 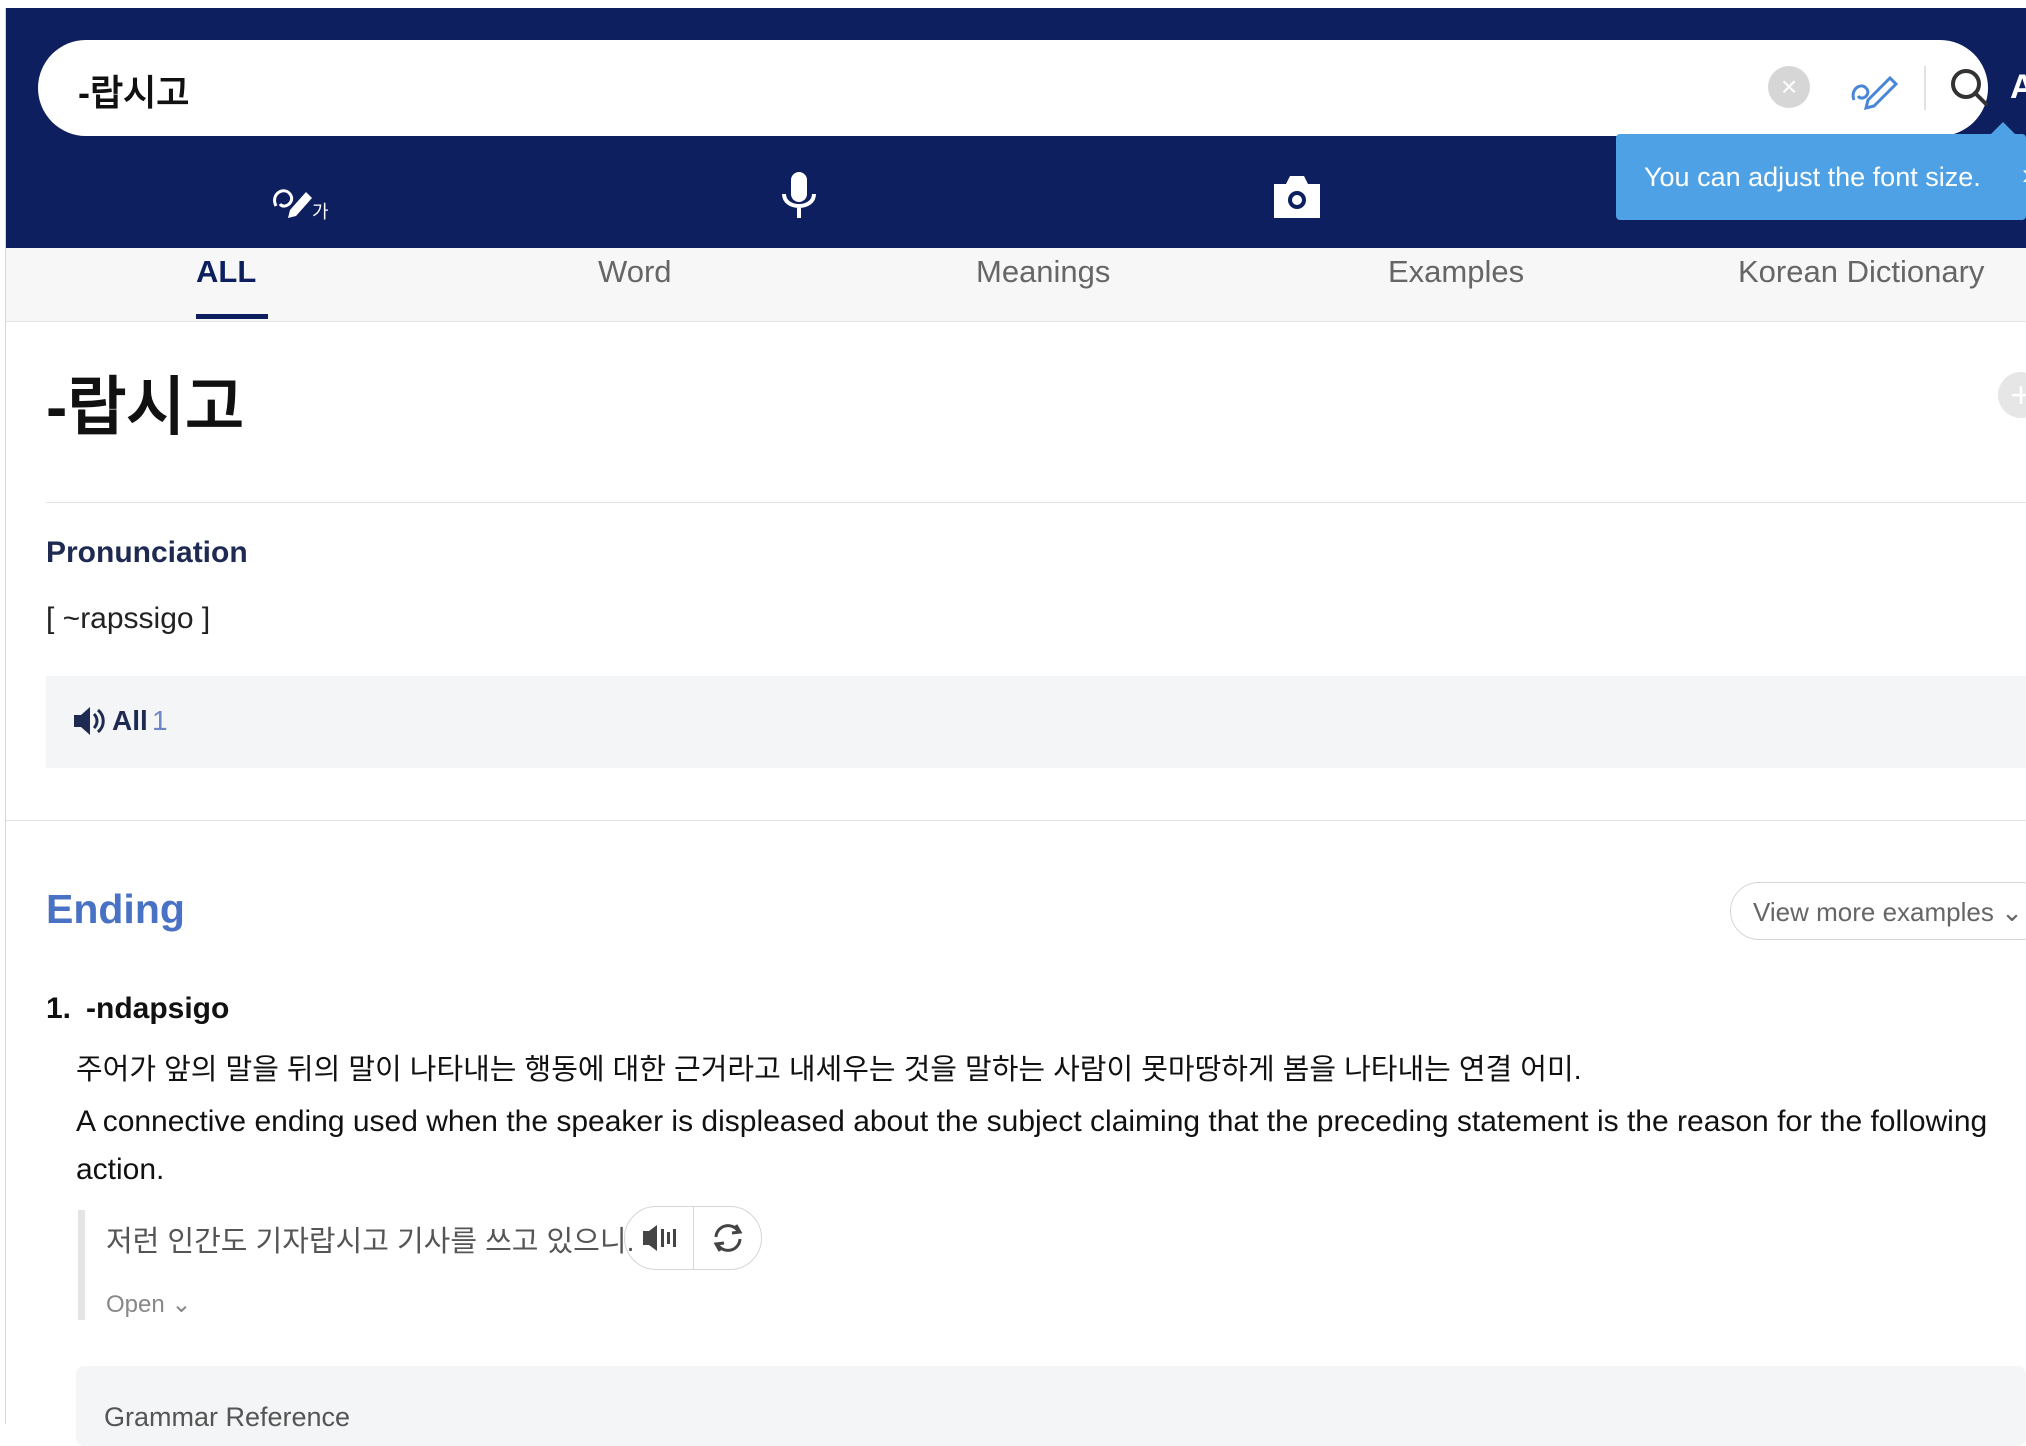 I want to click on repeat-icon, so click(x=728, y=1238).